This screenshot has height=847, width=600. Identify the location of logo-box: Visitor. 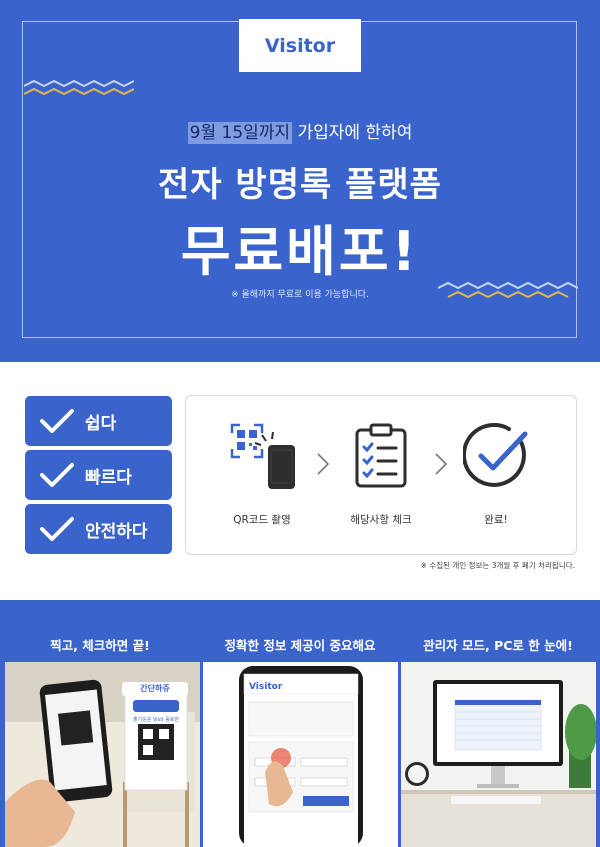
(300, 45).